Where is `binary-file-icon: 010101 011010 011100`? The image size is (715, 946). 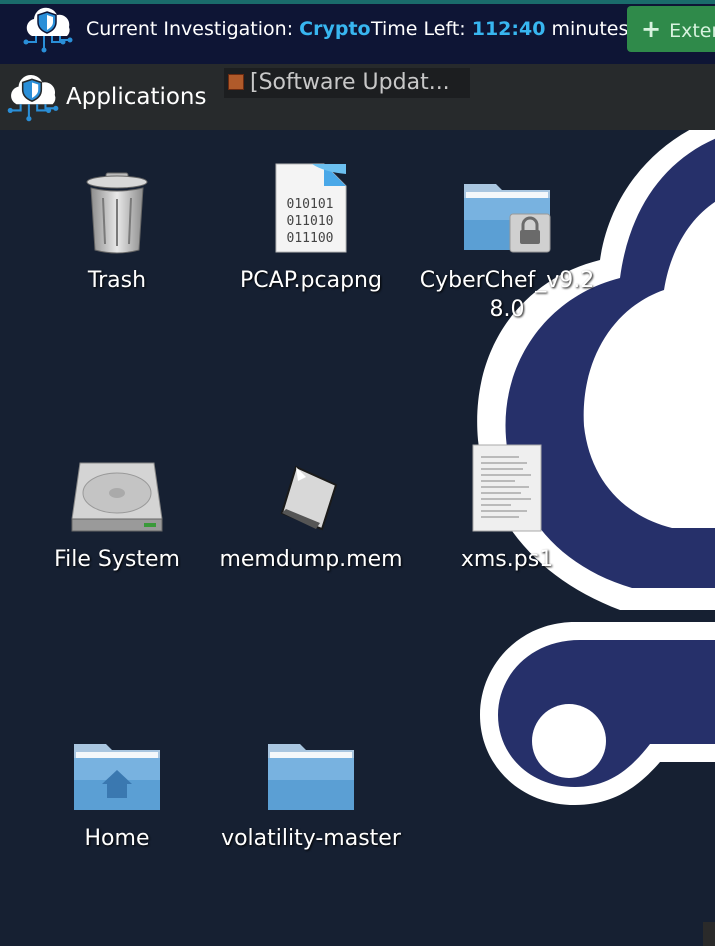
binary-file-icon: 010101 011010 011100 is located at coordinates (311, 208).